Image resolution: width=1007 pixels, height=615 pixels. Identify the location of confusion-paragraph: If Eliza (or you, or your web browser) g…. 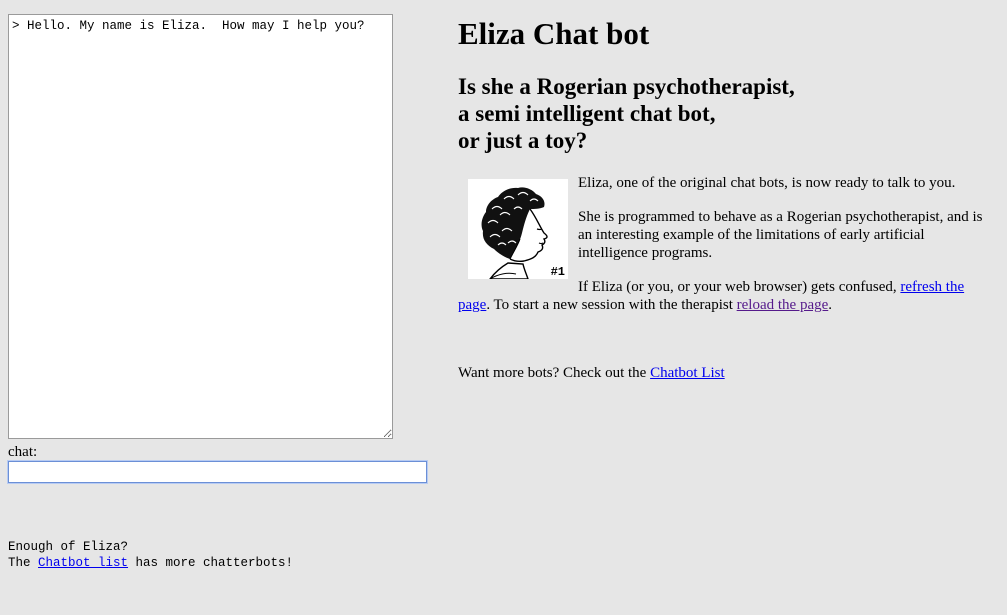
(728, 296).